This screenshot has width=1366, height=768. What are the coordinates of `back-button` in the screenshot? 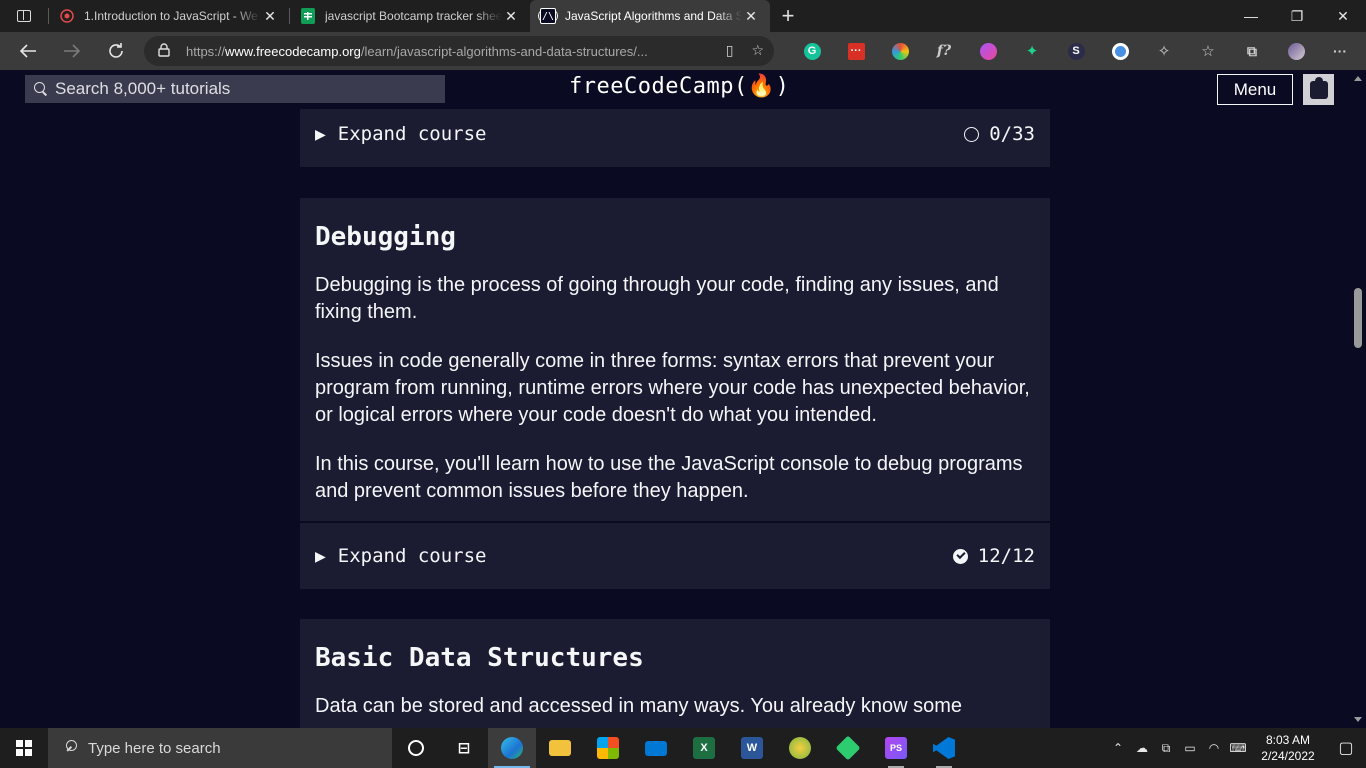 It's located at (28, 51).